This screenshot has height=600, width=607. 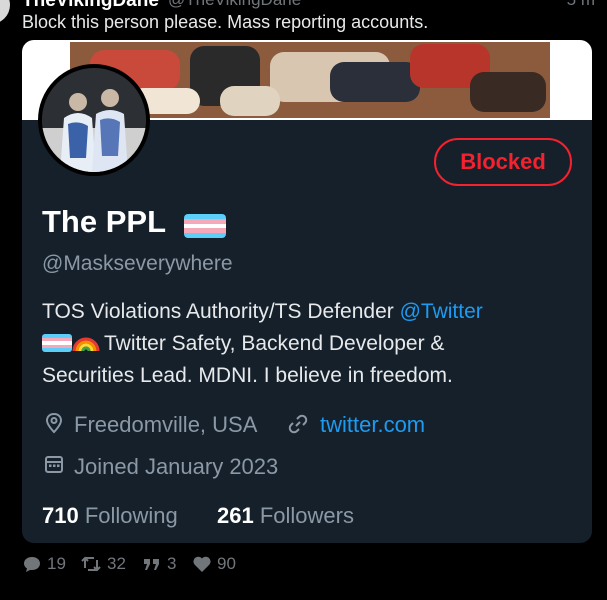 I want to click on profile-website-link: twitter.com, so click(x=372, y=425).